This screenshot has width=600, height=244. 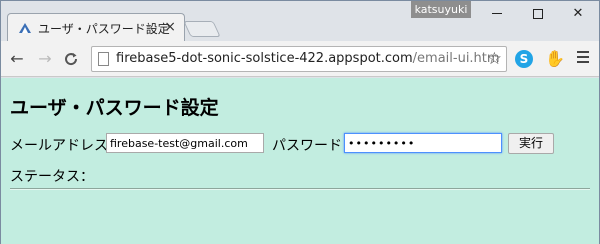 I want to click on close-icon: ✕, so click(x=578, y=13).